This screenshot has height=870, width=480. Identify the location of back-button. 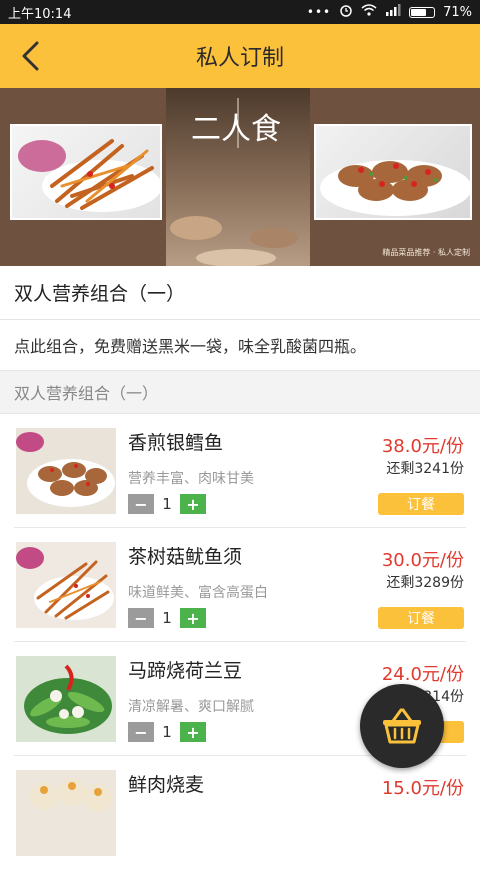
(30, 56).